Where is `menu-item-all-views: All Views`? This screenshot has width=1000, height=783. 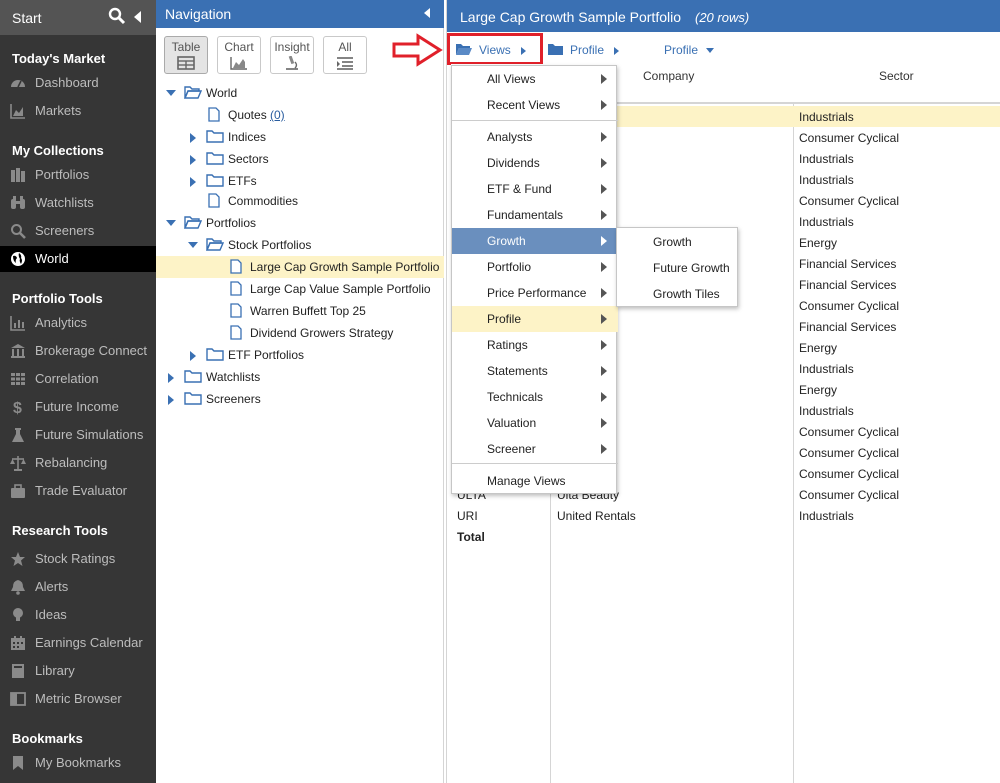
menu-item-all-views: All Views is located at coordinates (535, 79).